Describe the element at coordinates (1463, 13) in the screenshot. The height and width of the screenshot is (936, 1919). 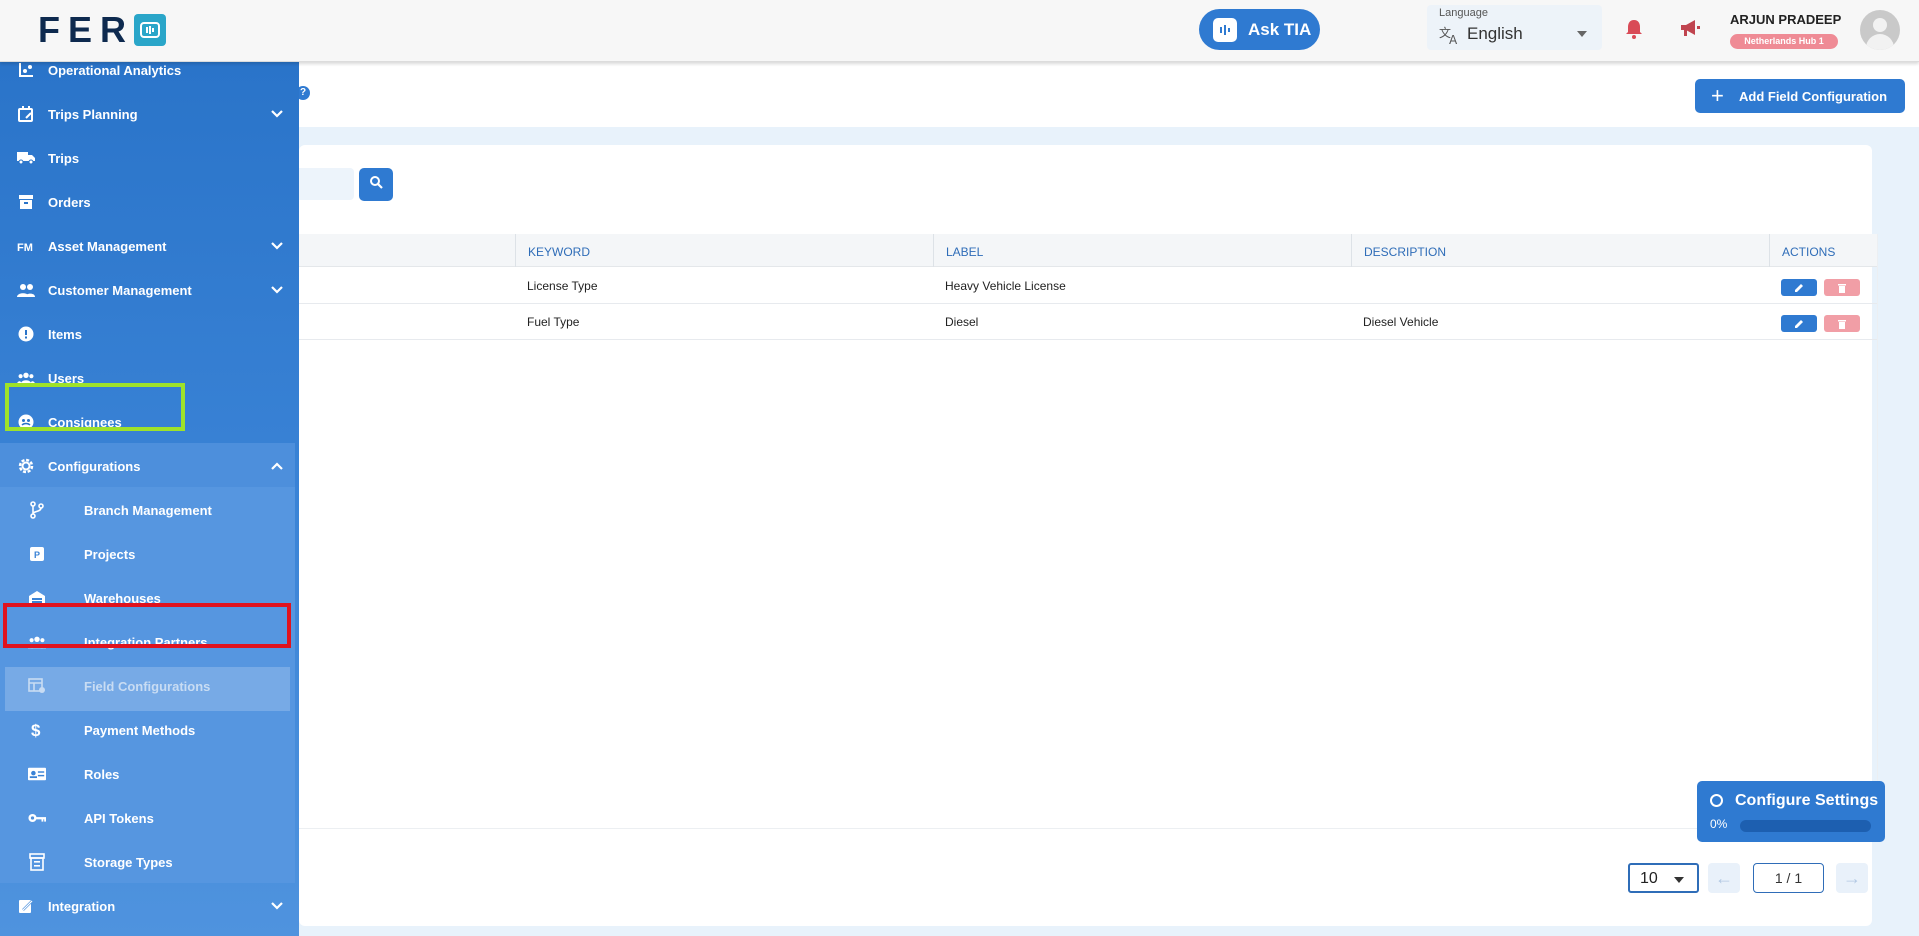
I see `language-label: Language` at that location.